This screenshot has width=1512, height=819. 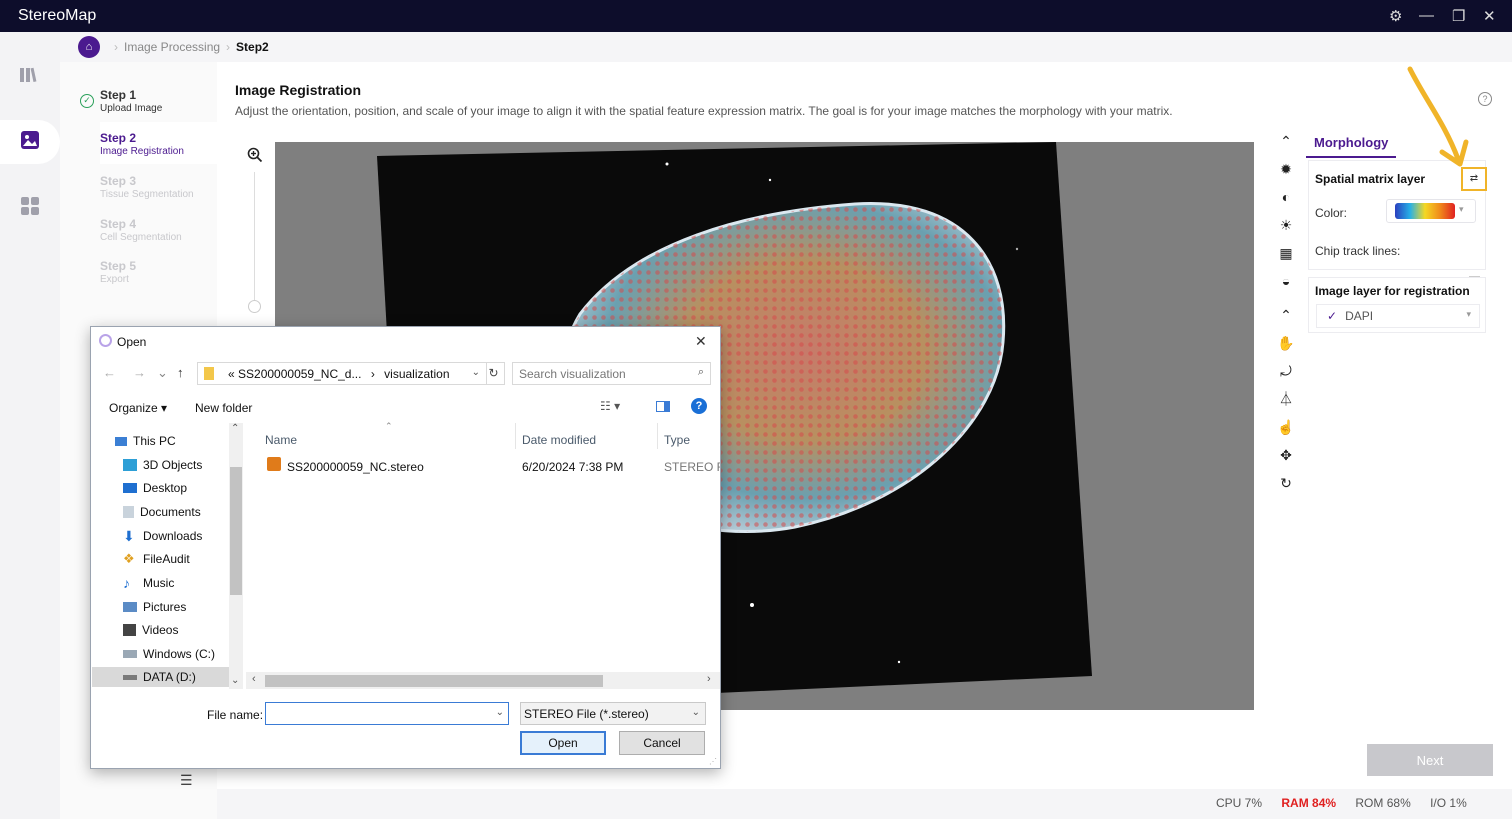 I want to click on nav-music: ♪ Music, so click(x=148, y=583).